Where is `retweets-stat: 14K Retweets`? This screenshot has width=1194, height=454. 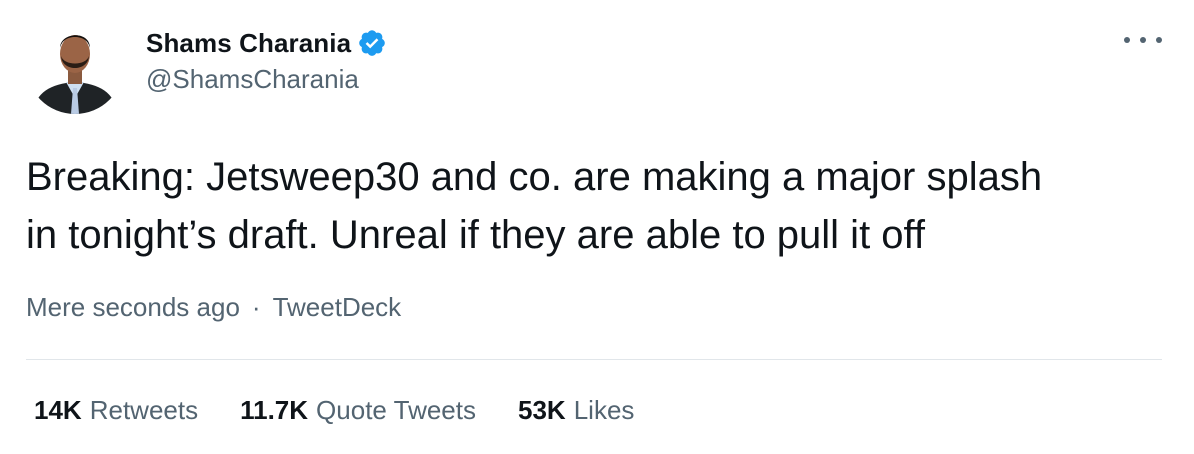 retweets-stat: 14K Retweets is located at coordinates (116, 410).